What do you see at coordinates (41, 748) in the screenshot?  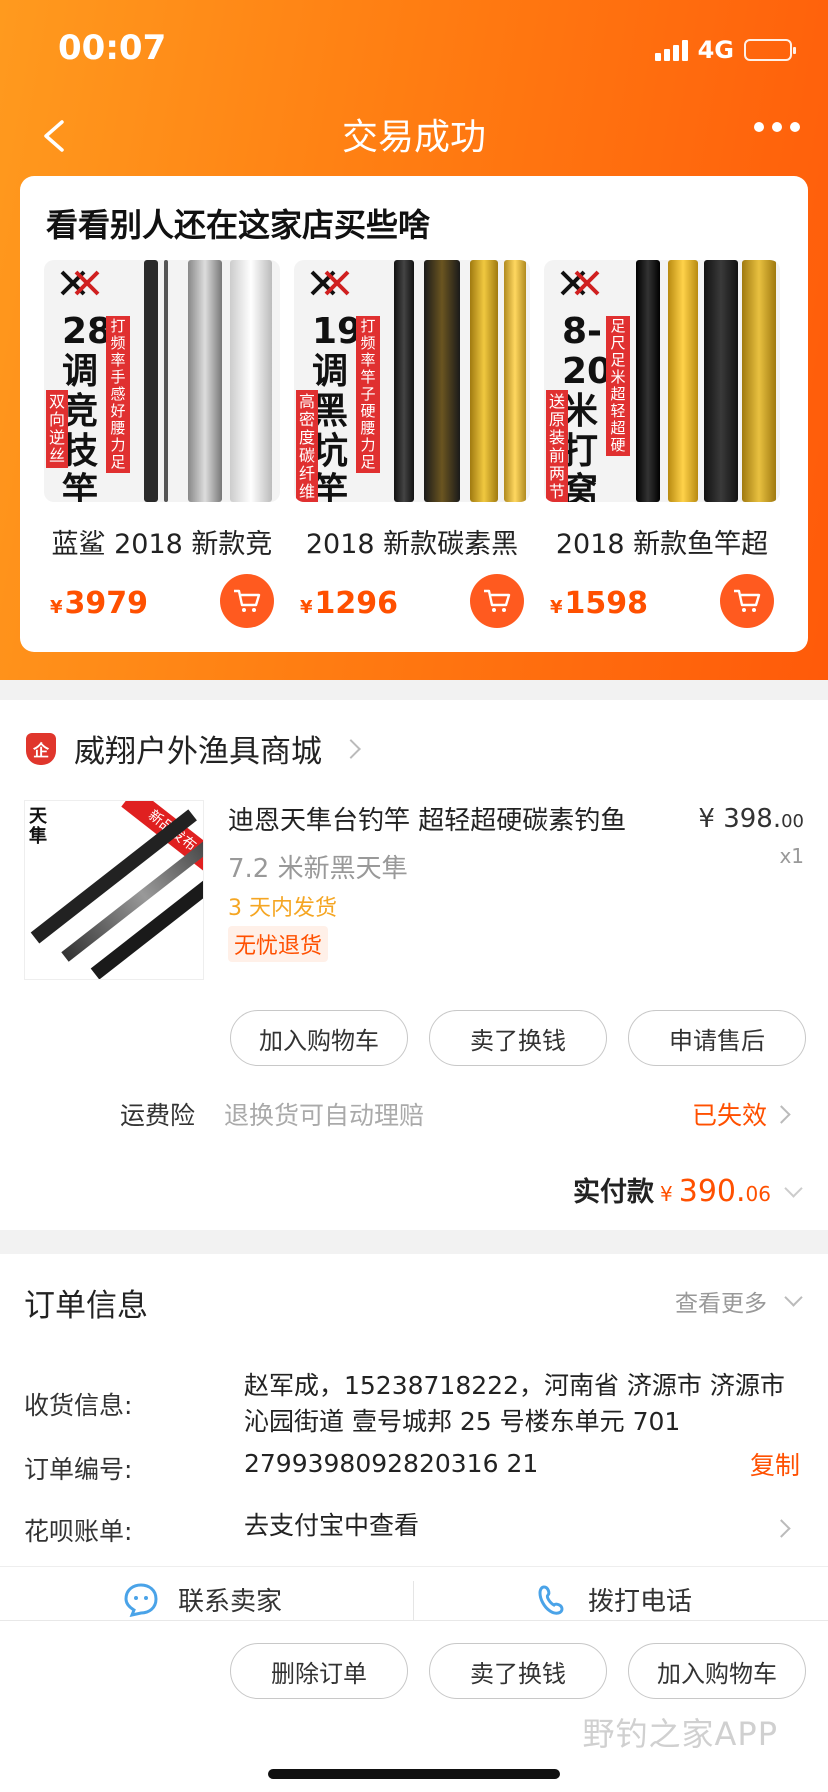 I see `enterprise-badge-icon: 企` at bounding box center [41, 748].